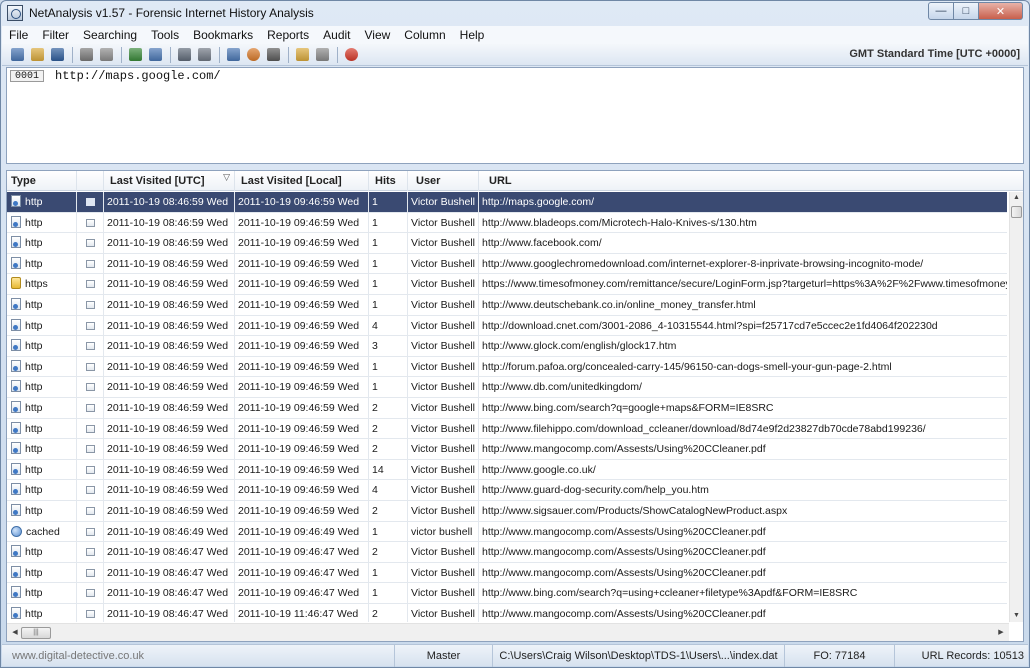  I want to click on column-header-url: URL, so click(744, 181).